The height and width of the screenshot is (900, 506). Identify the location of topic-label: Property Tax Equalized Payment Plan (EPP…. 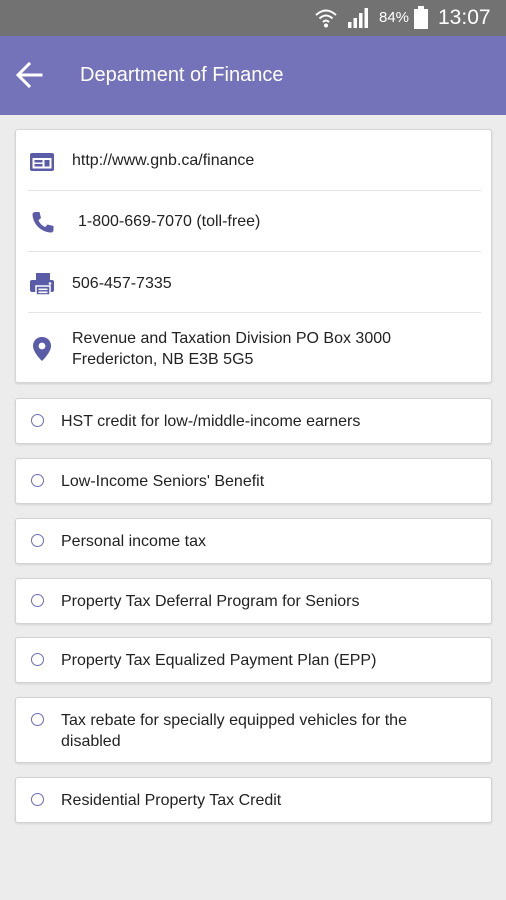
(219, 660).